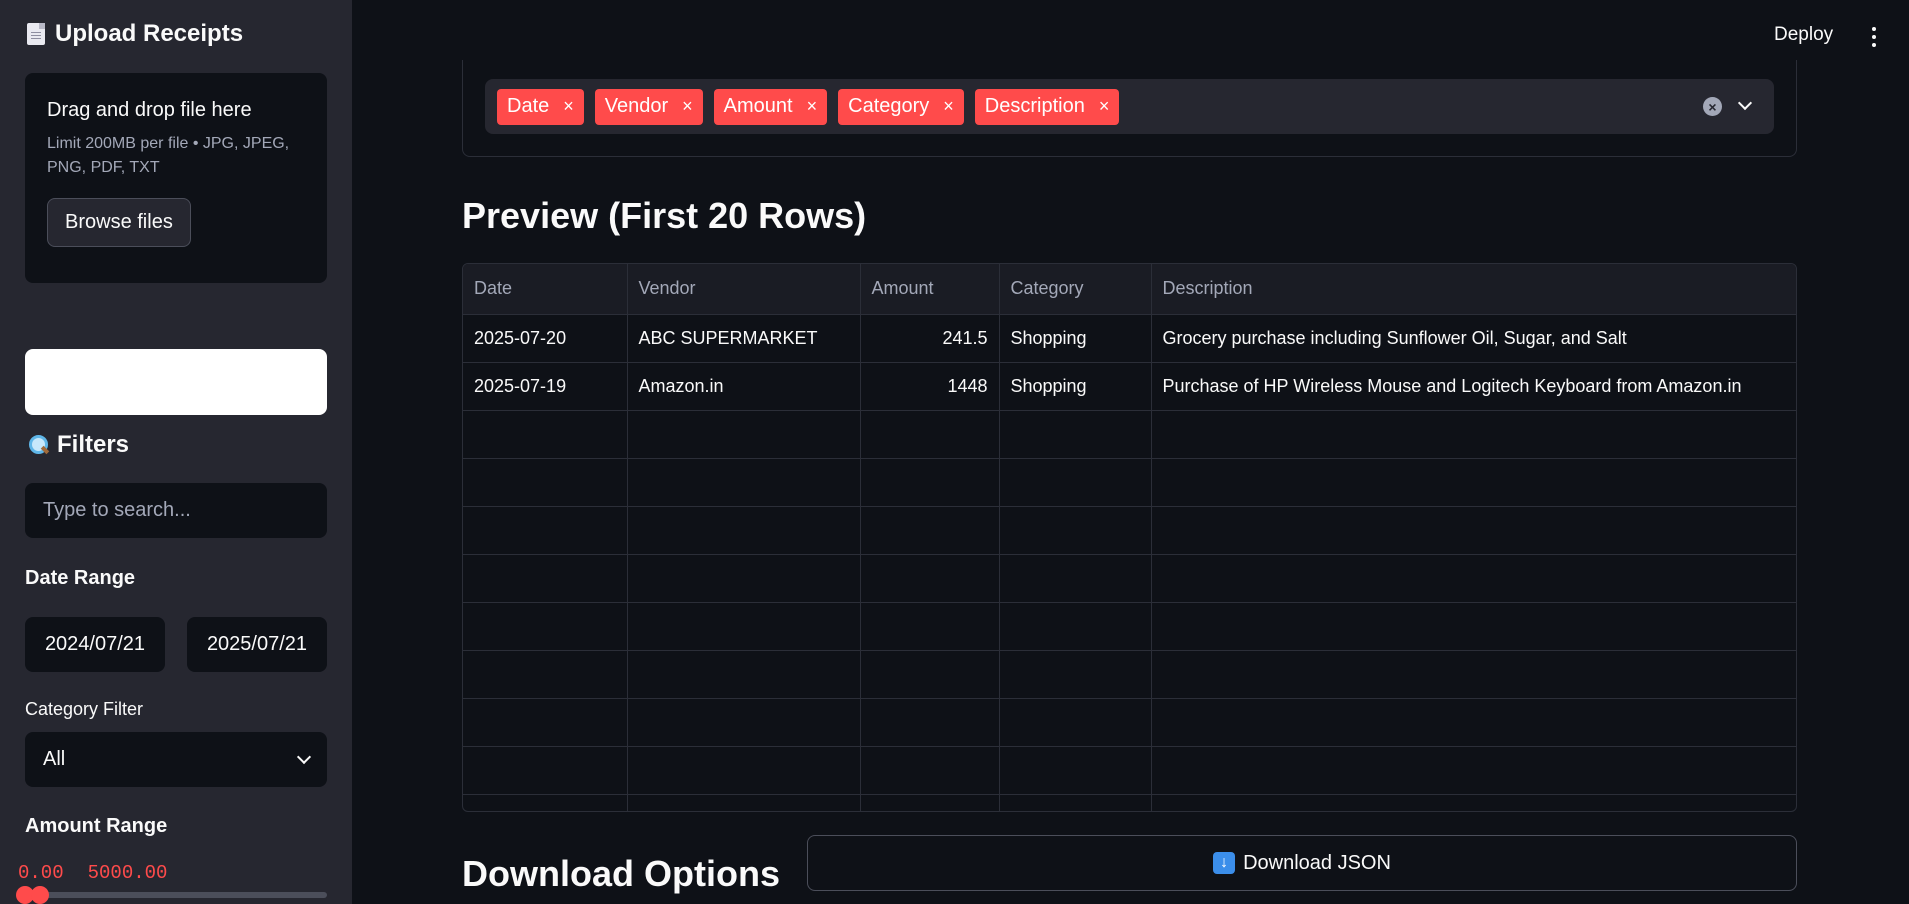 The width and height of the screenshot is (1909, 904). What do you see at coordinates (119, 222) in the screenshot?
I see `browse-files-button: Browse files` at bounding box center [119, 222].